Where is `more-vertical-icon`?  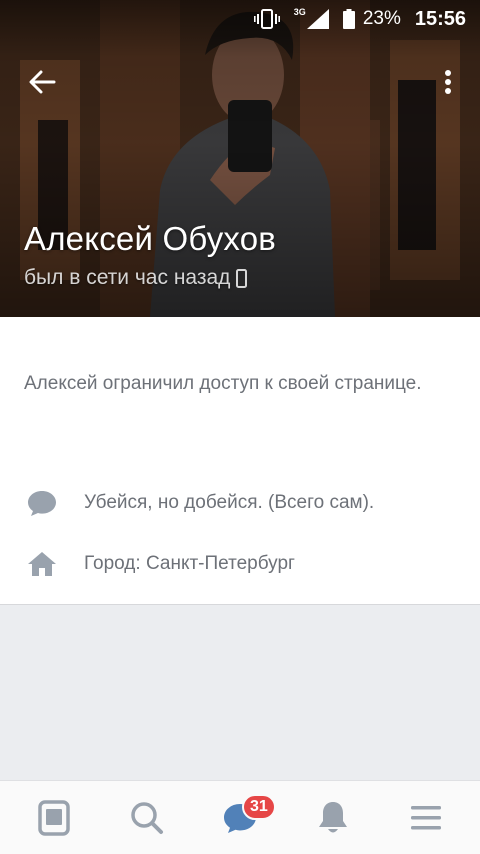
more-vertical-icon is located at coordinates (448, 82).